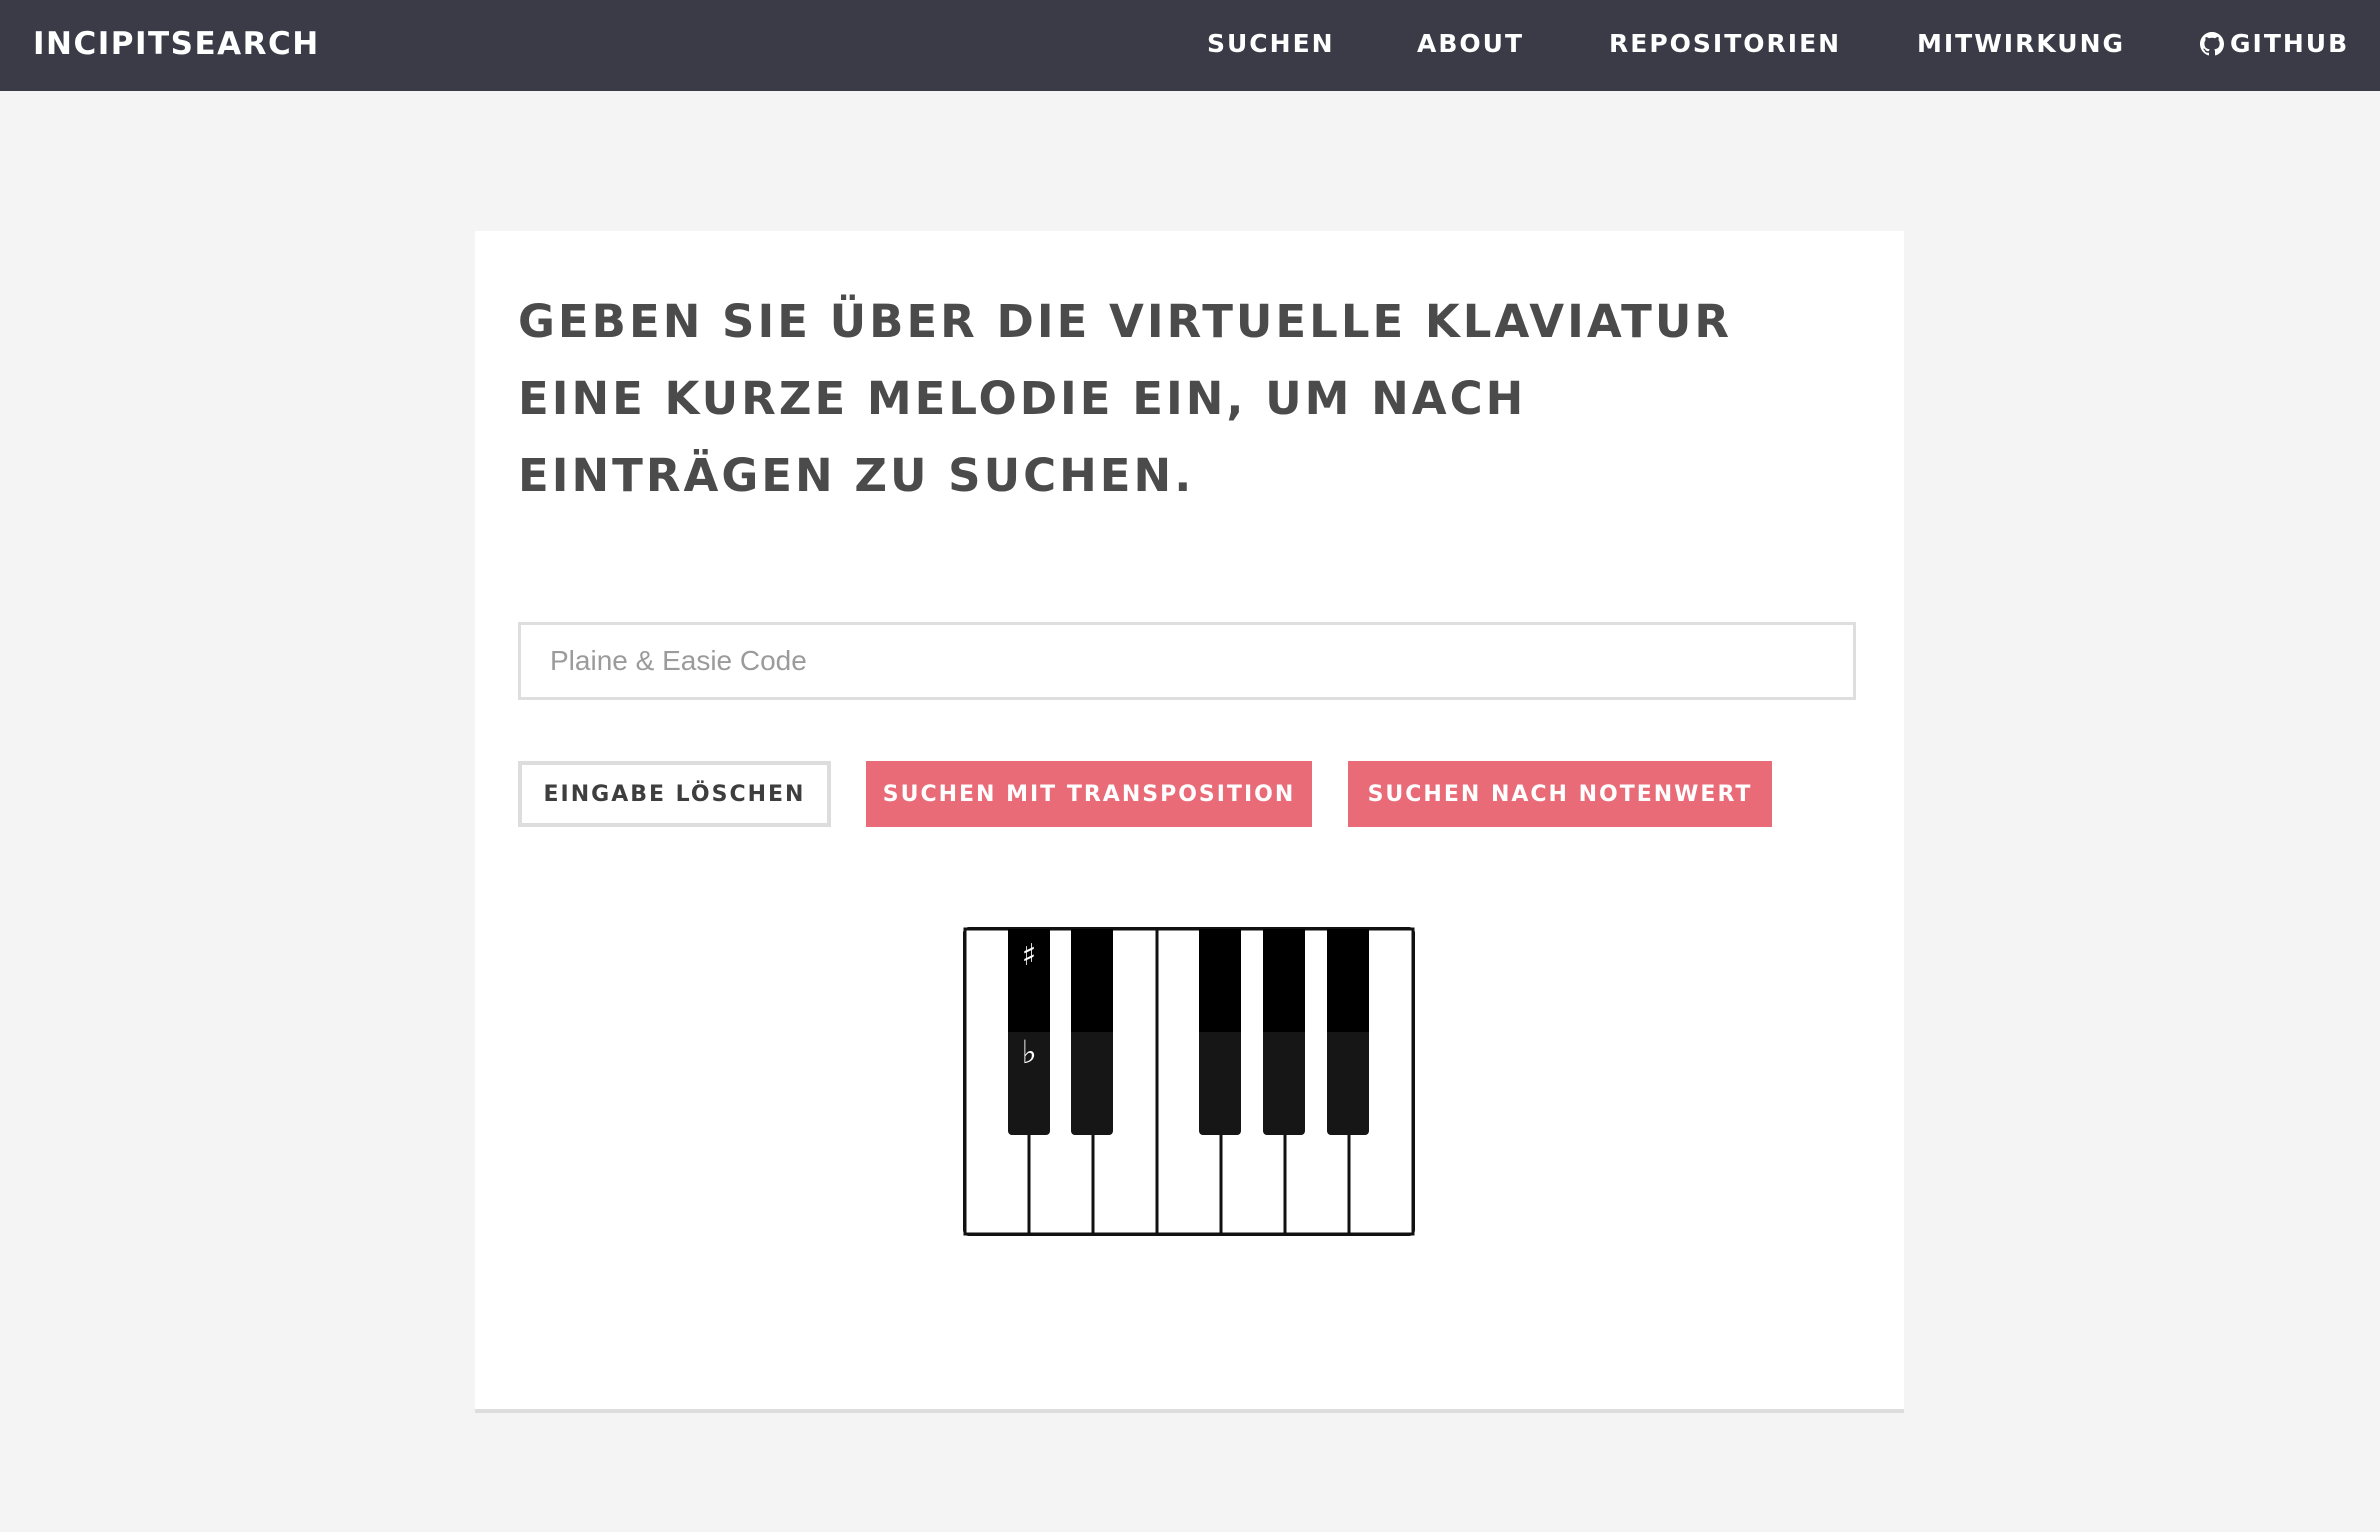 The width and height of the screenshot is (2380, 1532). Describe the element at coordinates (2021, 44) in the screenshot. I see `nav-item-mitwirkung: MITWIRKUNG` at that location.